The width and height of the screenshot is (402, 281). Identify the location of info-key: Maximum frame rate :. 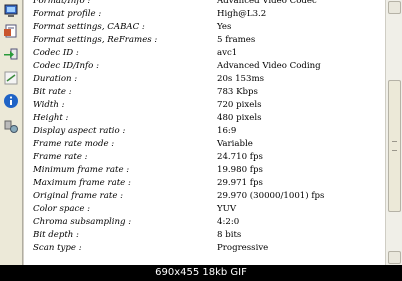
(82, 183).